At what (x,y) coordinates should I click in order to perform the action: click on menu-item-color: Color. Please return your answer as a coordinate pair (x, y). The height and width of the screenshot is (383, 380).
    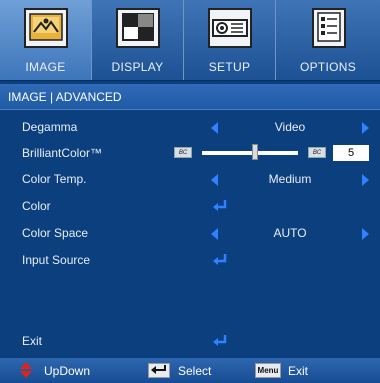
    Looking at the image, I should click on (190, 207).